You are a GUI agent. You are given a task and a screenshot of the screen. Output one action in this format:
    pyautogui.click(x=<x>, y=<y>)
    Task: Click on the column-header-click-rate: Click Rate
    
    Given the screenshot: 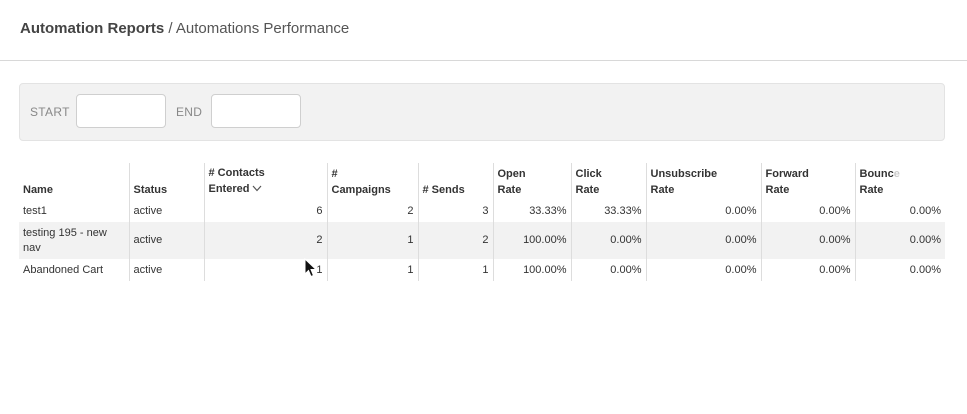 What is the action you would take?
    pyautogui.click(x=608, y=182)
    